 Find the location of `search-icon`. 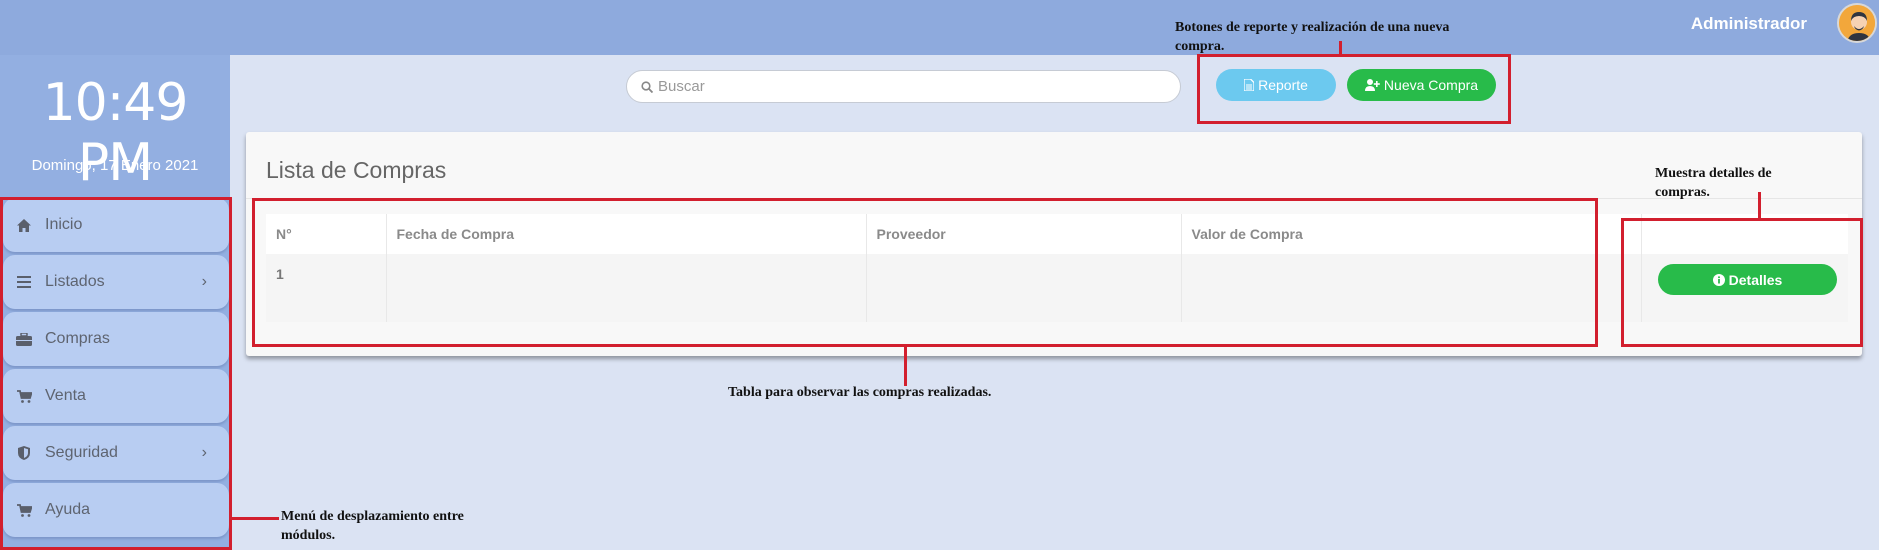

search-icon is located at coordinates (647, 86).